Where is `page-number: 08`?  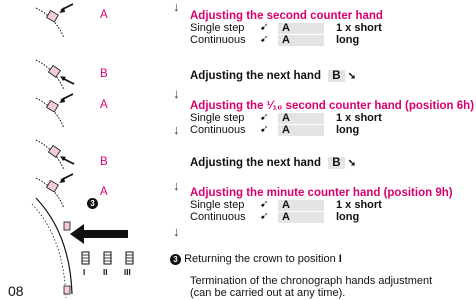 page-number: 08 is located at coordinates (16, 291).